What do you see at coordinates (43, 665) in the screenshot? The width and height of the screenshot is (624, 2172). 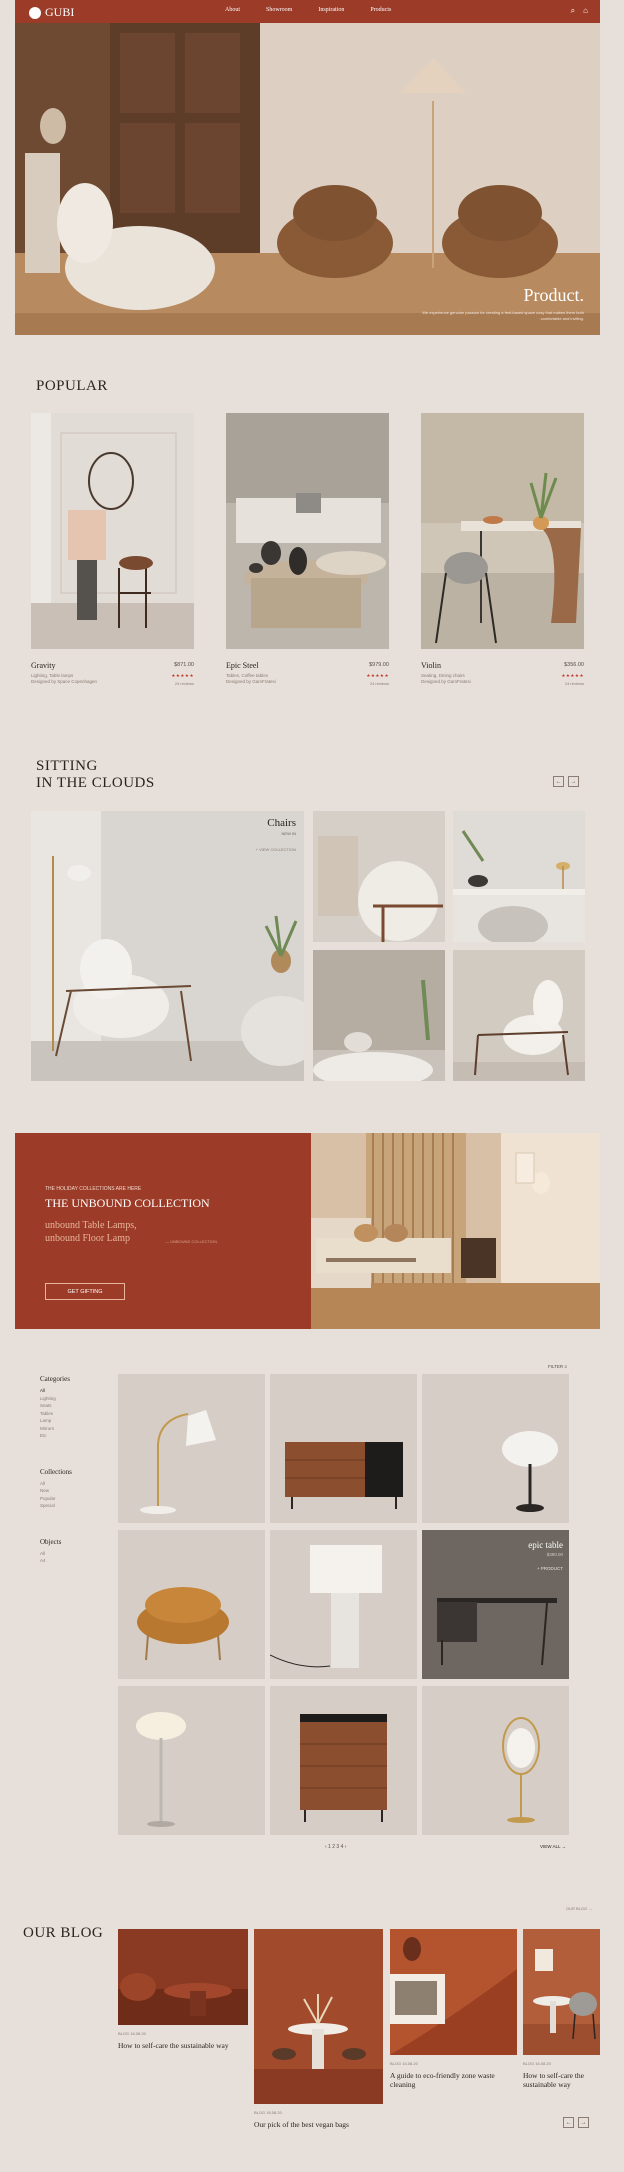 I see `product-name: Gravity` at bounding box center [43, 665].